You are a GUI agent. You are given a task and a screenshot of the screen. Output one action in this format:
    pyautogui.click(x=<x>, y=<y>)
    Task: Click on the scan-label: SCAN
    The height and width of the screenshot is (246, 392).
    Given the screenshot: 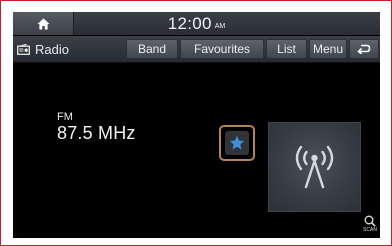 What is the action you would take?
    pyautogui.click(x=370, y=230)
    